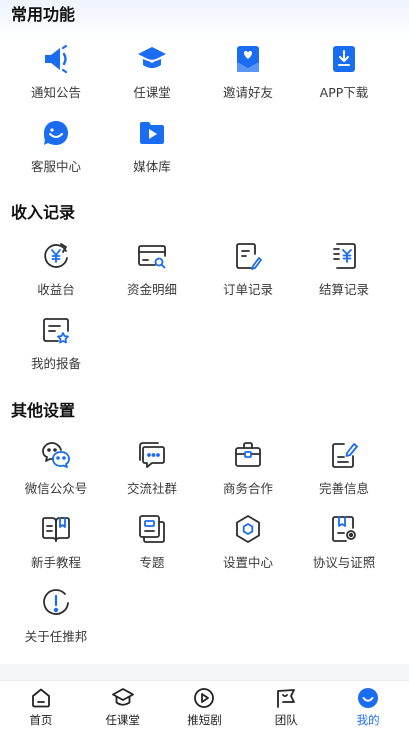  I want to click on media-folder-icon, so click(152, 133).